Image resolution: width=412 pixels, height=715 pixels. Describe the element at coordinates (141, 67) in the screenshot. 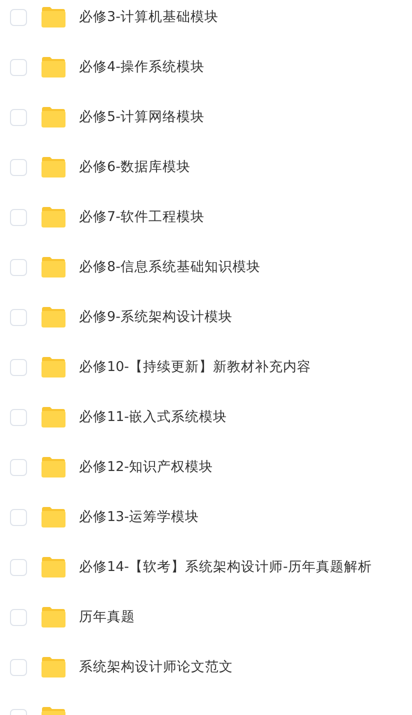

I see `folder-name: 必修4-操作系统模块` at that location.